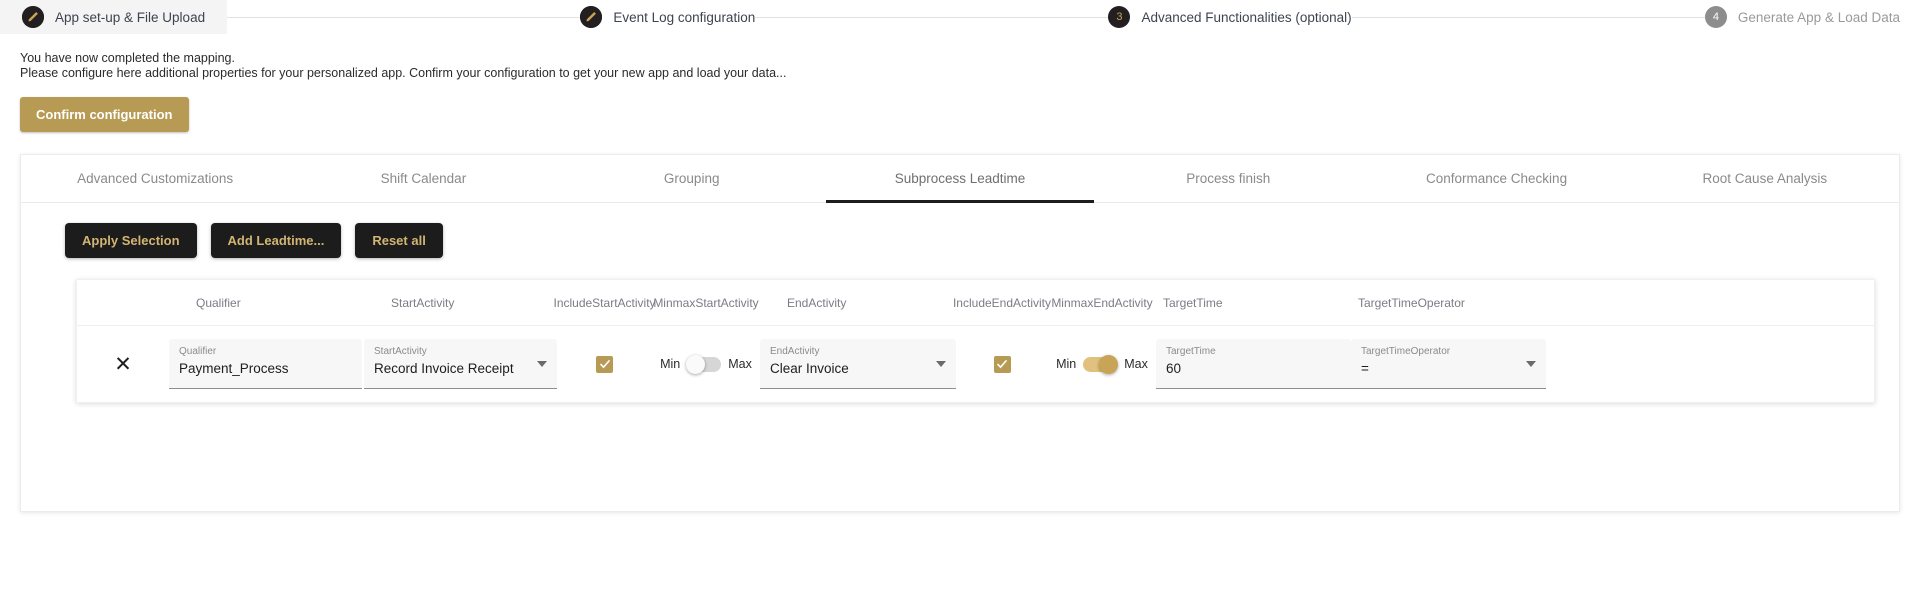 Image resolution: width=1920 pixels, height=608 pixels. What do you see at coordinates (198, 351) in the screenshot?
I see `qualifier-input-label: Qualifier` at bounding box center [198, 351].